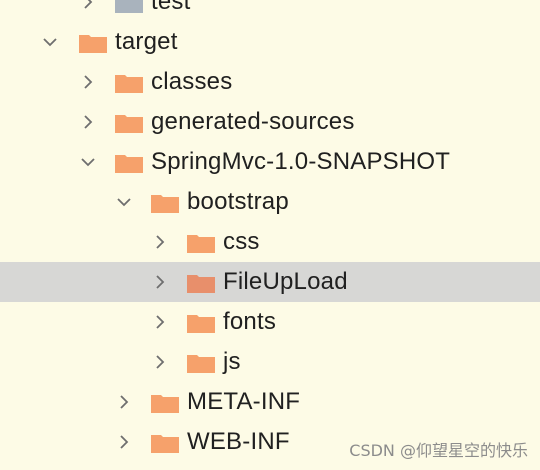 This screenshot has height=470, width=540. I want to click on tree-item-generated-sources: generated-sources, so click(270, 122).